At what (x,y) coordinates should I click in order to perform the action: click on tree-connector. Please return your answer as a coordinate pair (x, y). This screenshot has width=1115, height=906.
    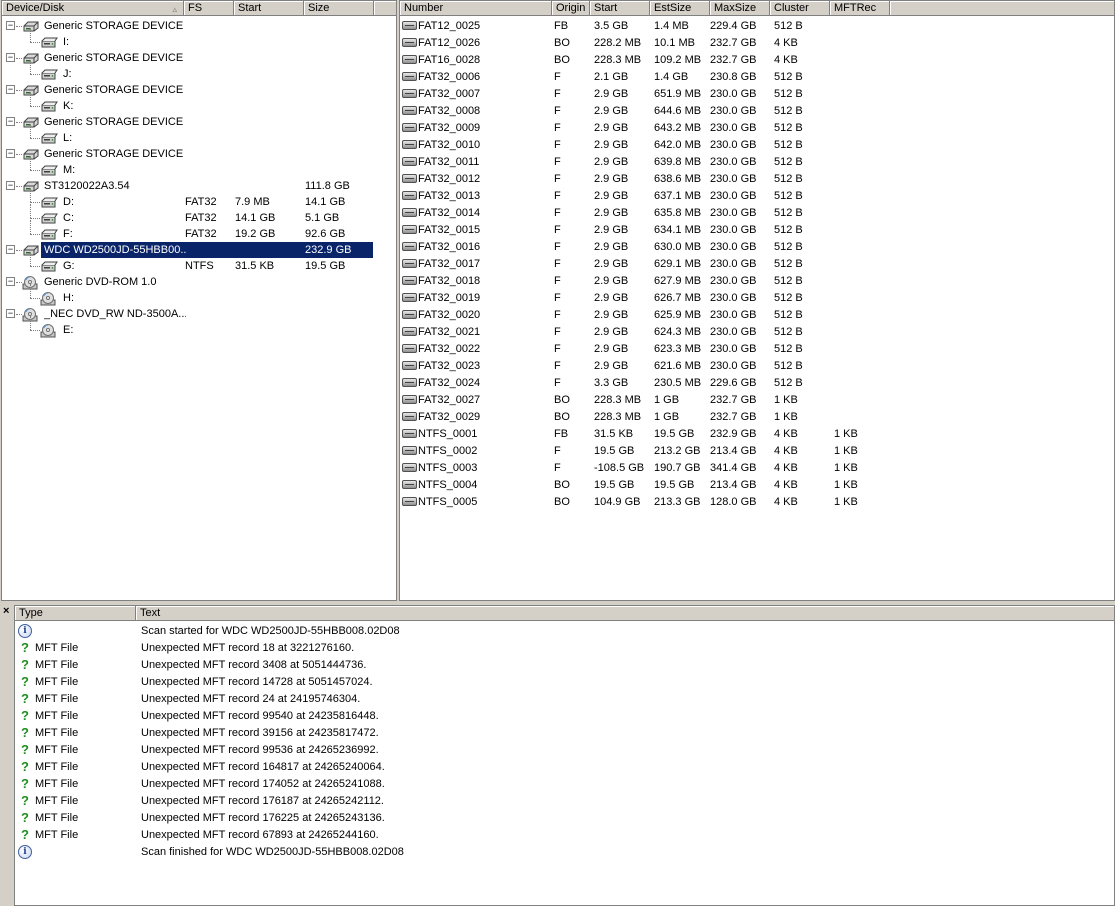
    Looking at the image, I should click on (35, 234).